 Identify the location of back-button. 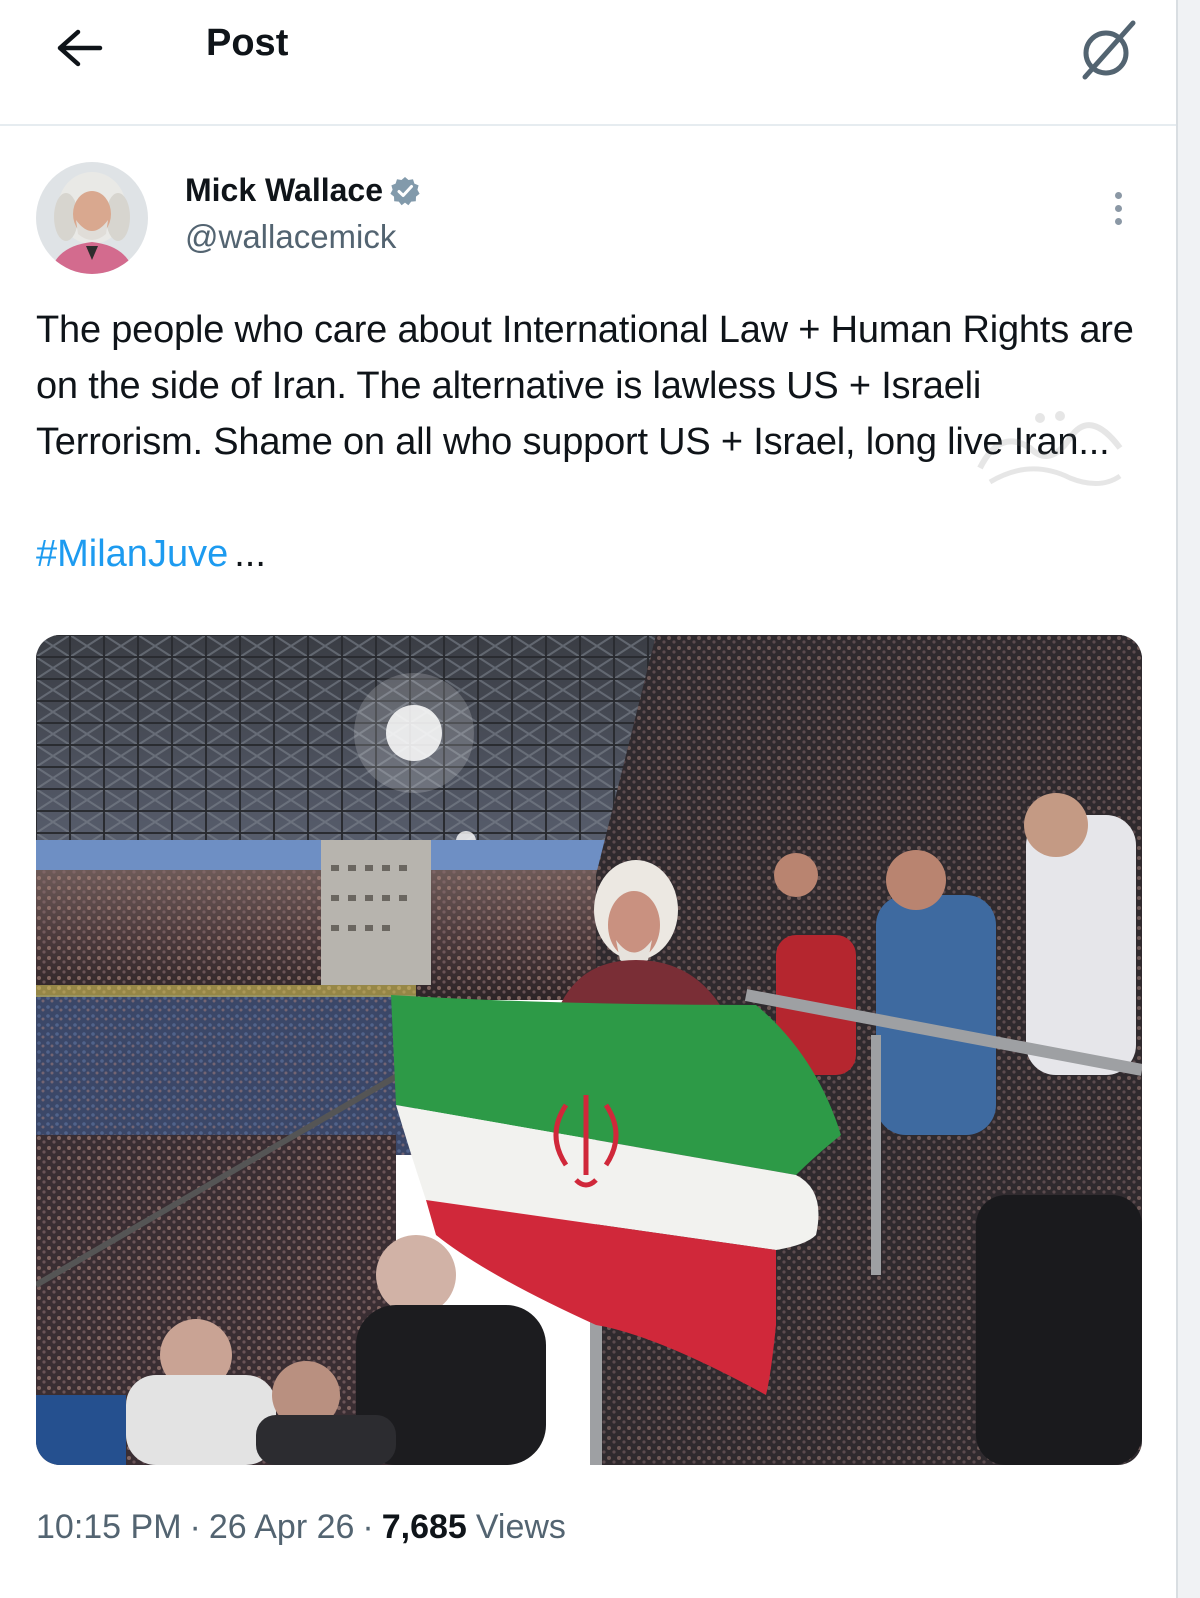
(80, 48).